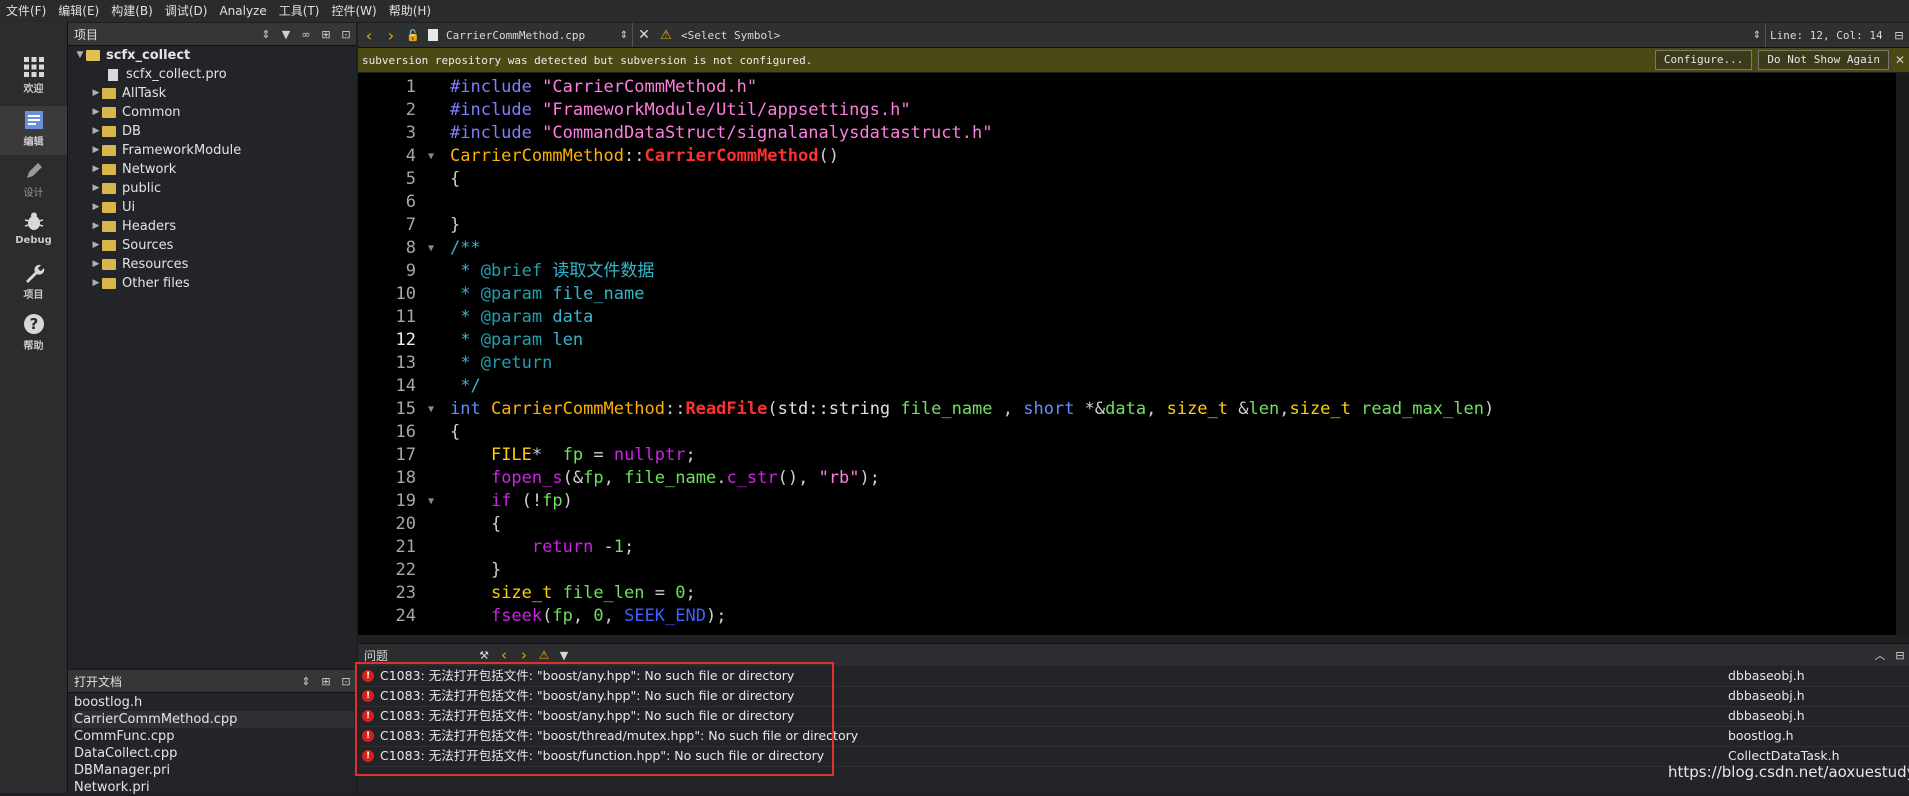 This screenshot has height=796, width=1909. What do you see at coordinates (465, 386) in the screenshot?
I see `code-line: */` at bounding box center [465, 386].